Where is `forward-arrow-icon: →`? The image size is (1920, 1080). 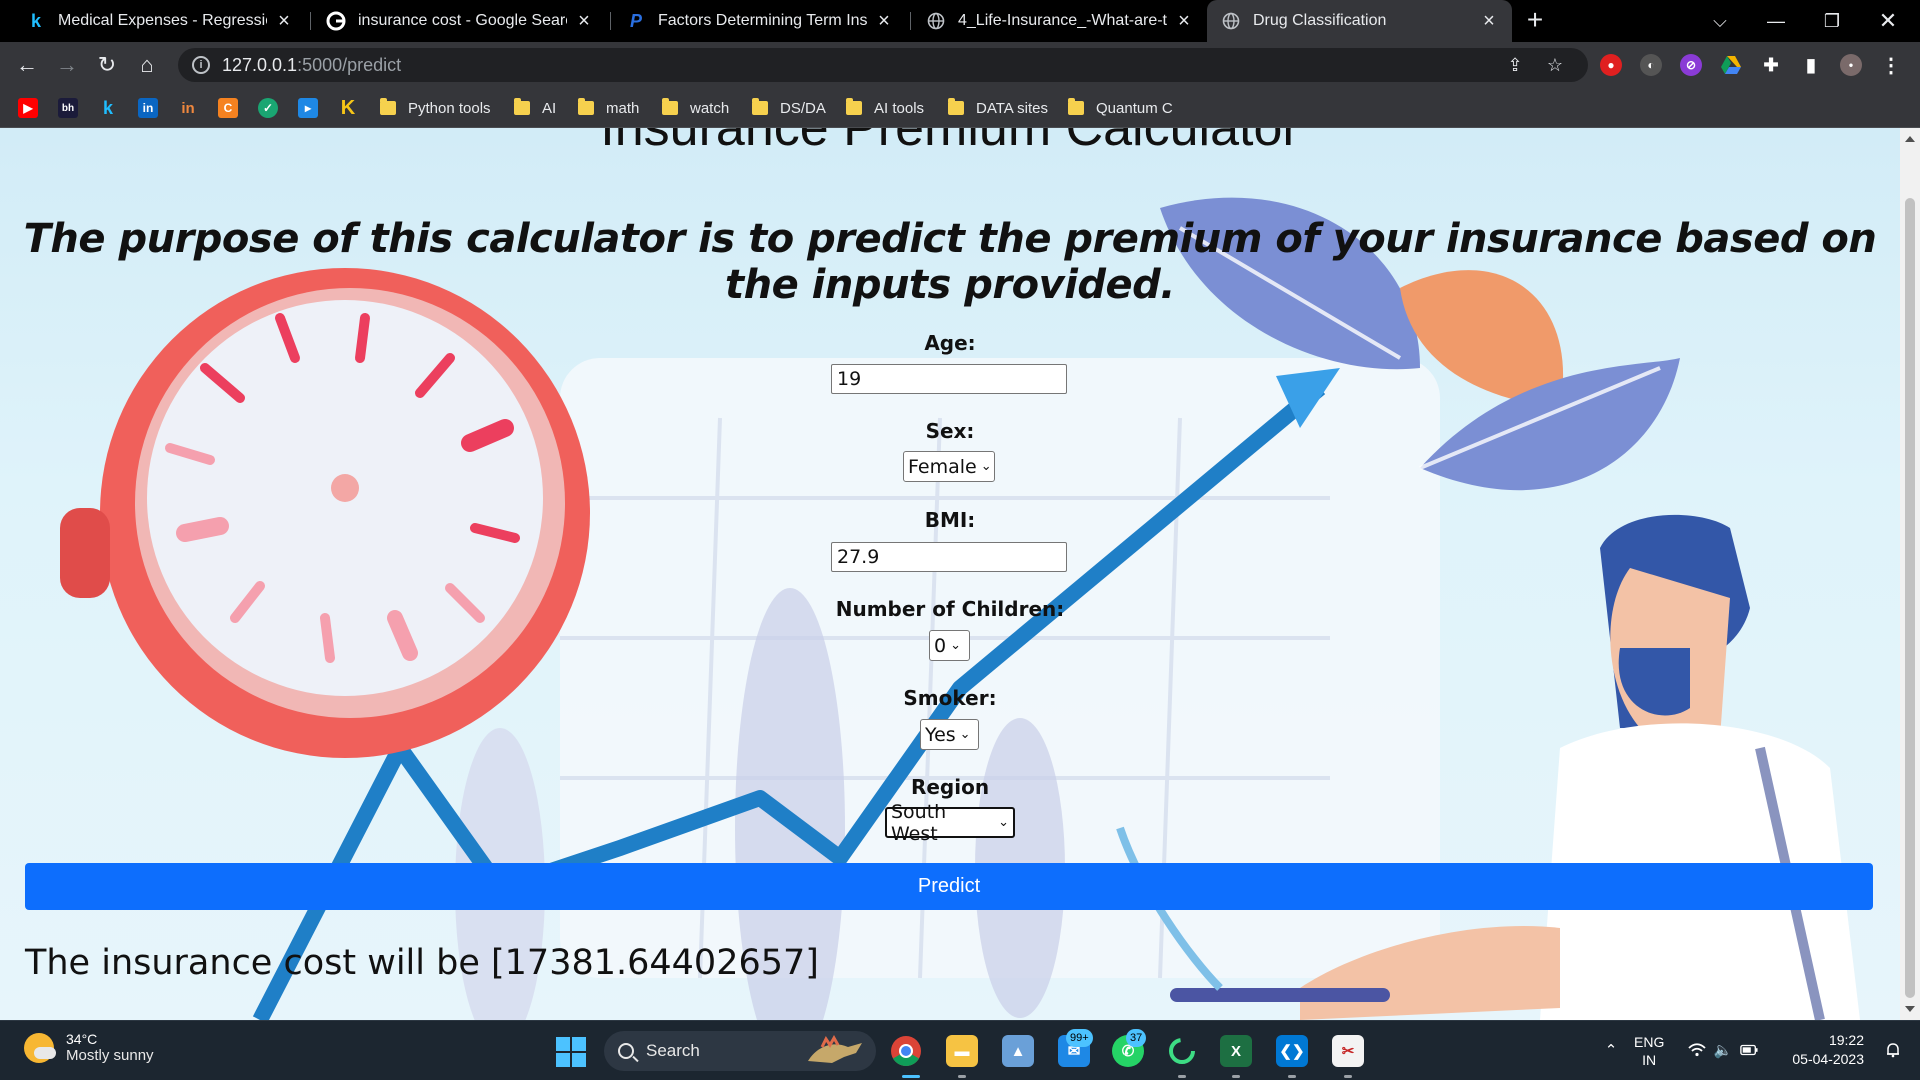
forward-arrow-icon: → is located at coordinates (67, 65).